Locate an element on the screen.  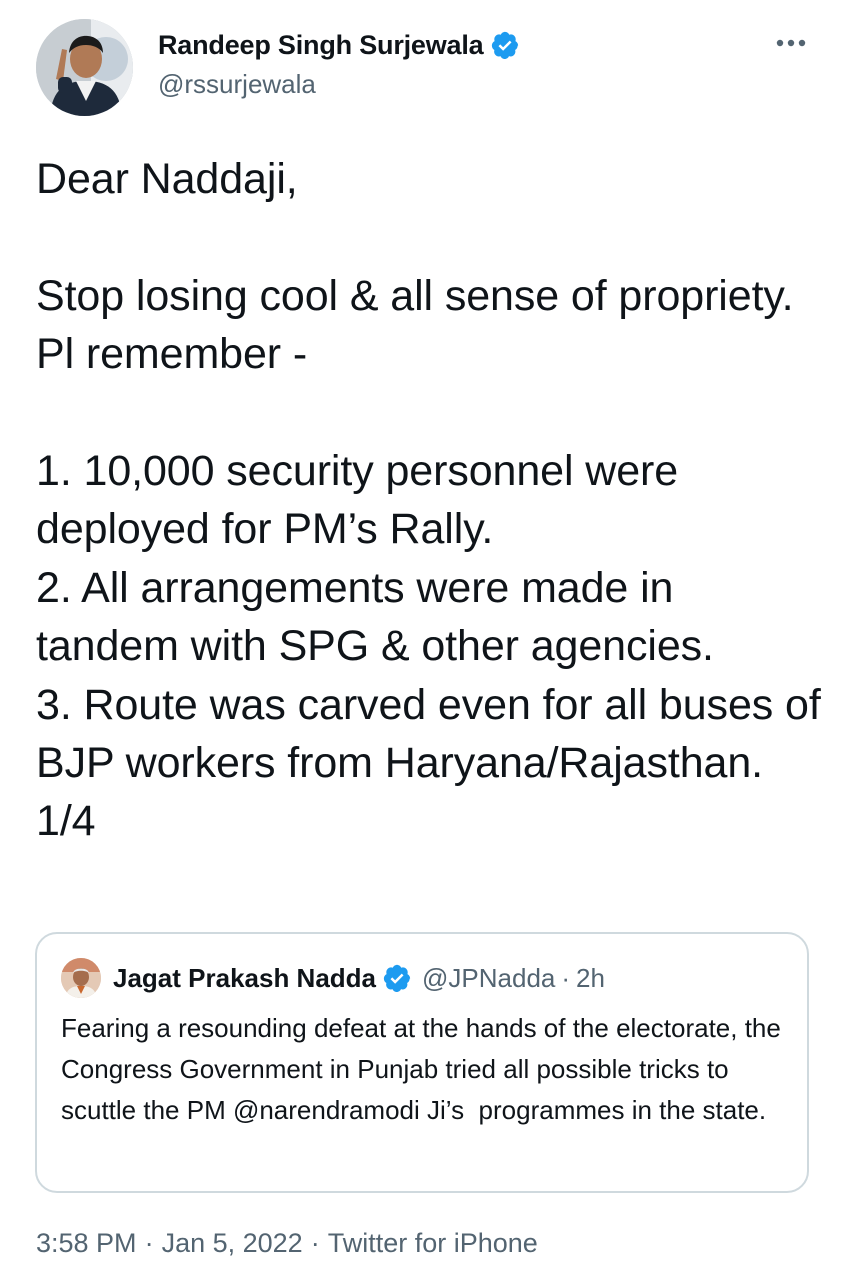
tweet-header: Randeep Singh Surjewala @rssurjewala is located at coordinates (423, 69).